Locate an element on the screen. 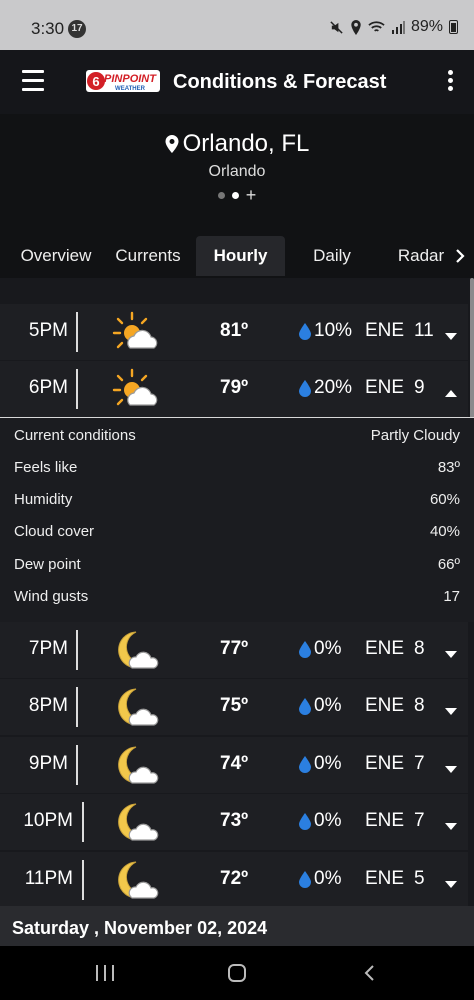 This screenshot has width=474, height=1000. home-button is located at coordinates (237, 973).